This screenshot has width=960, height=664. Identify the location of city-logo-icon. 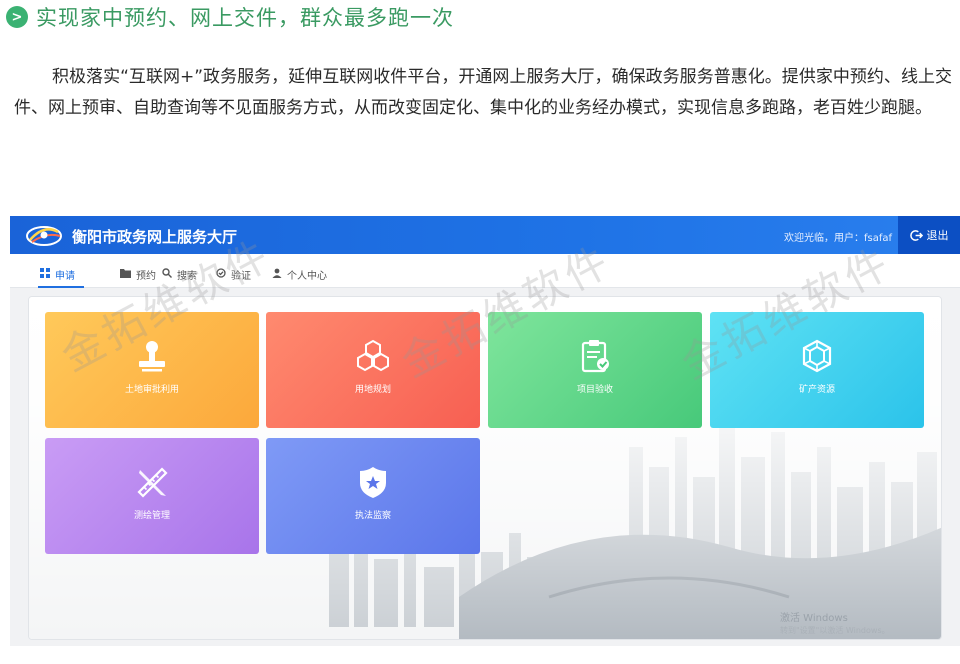
(44, 236).